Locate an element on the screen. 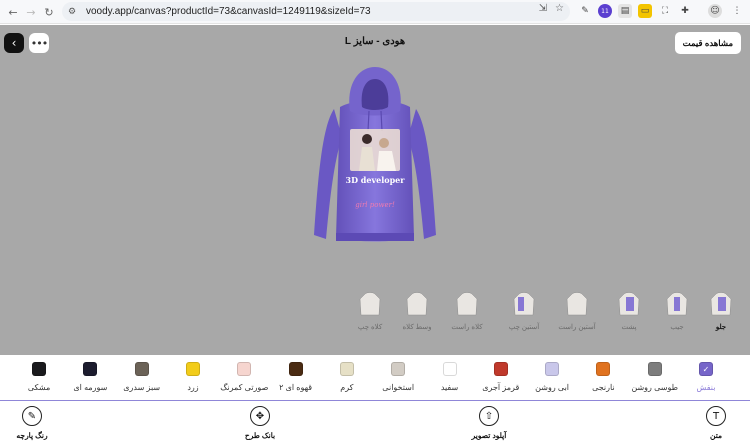  install-app-icon: ⇲ is located at coordinates (543, 8).